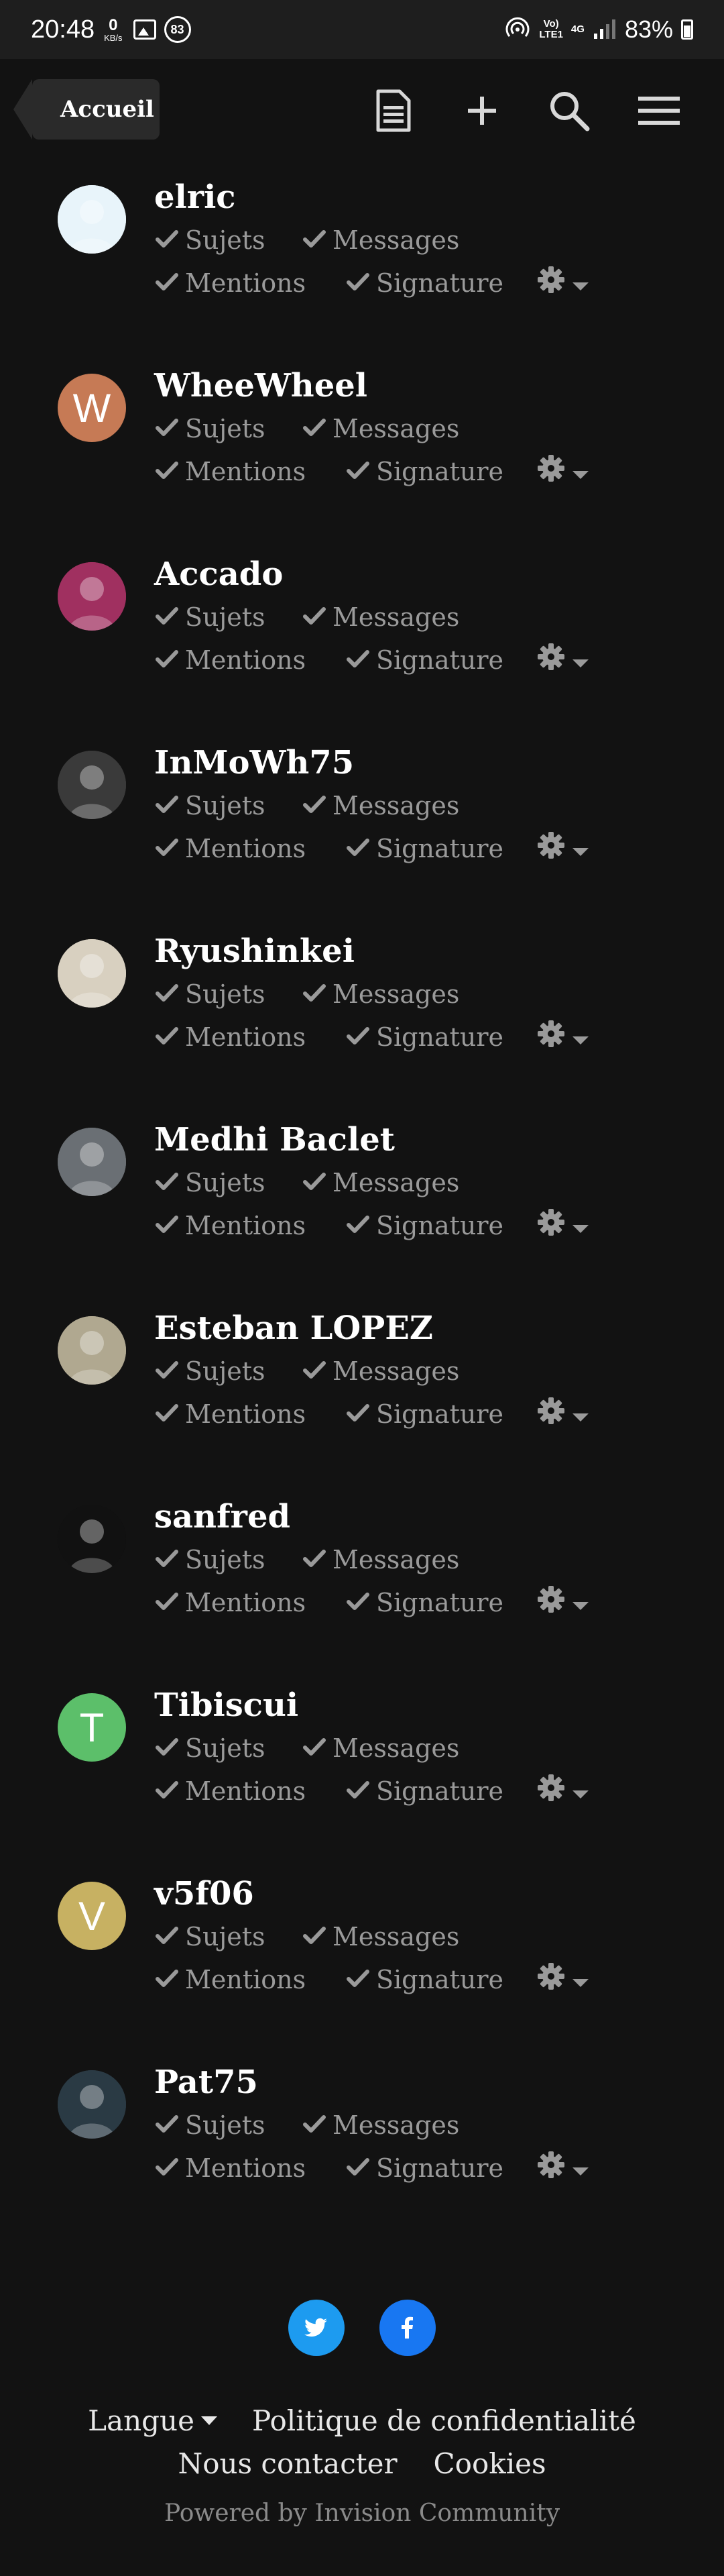  Describe the element at coordinates (440, 1979) in the screenshot. I see `signature-label: Signature` at that location.